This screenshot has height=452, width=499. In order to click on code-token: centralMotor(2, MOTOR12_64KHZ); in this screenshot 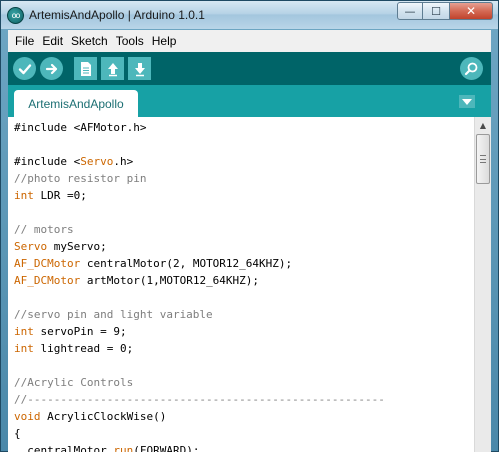, I will do `click(186, 263)`.